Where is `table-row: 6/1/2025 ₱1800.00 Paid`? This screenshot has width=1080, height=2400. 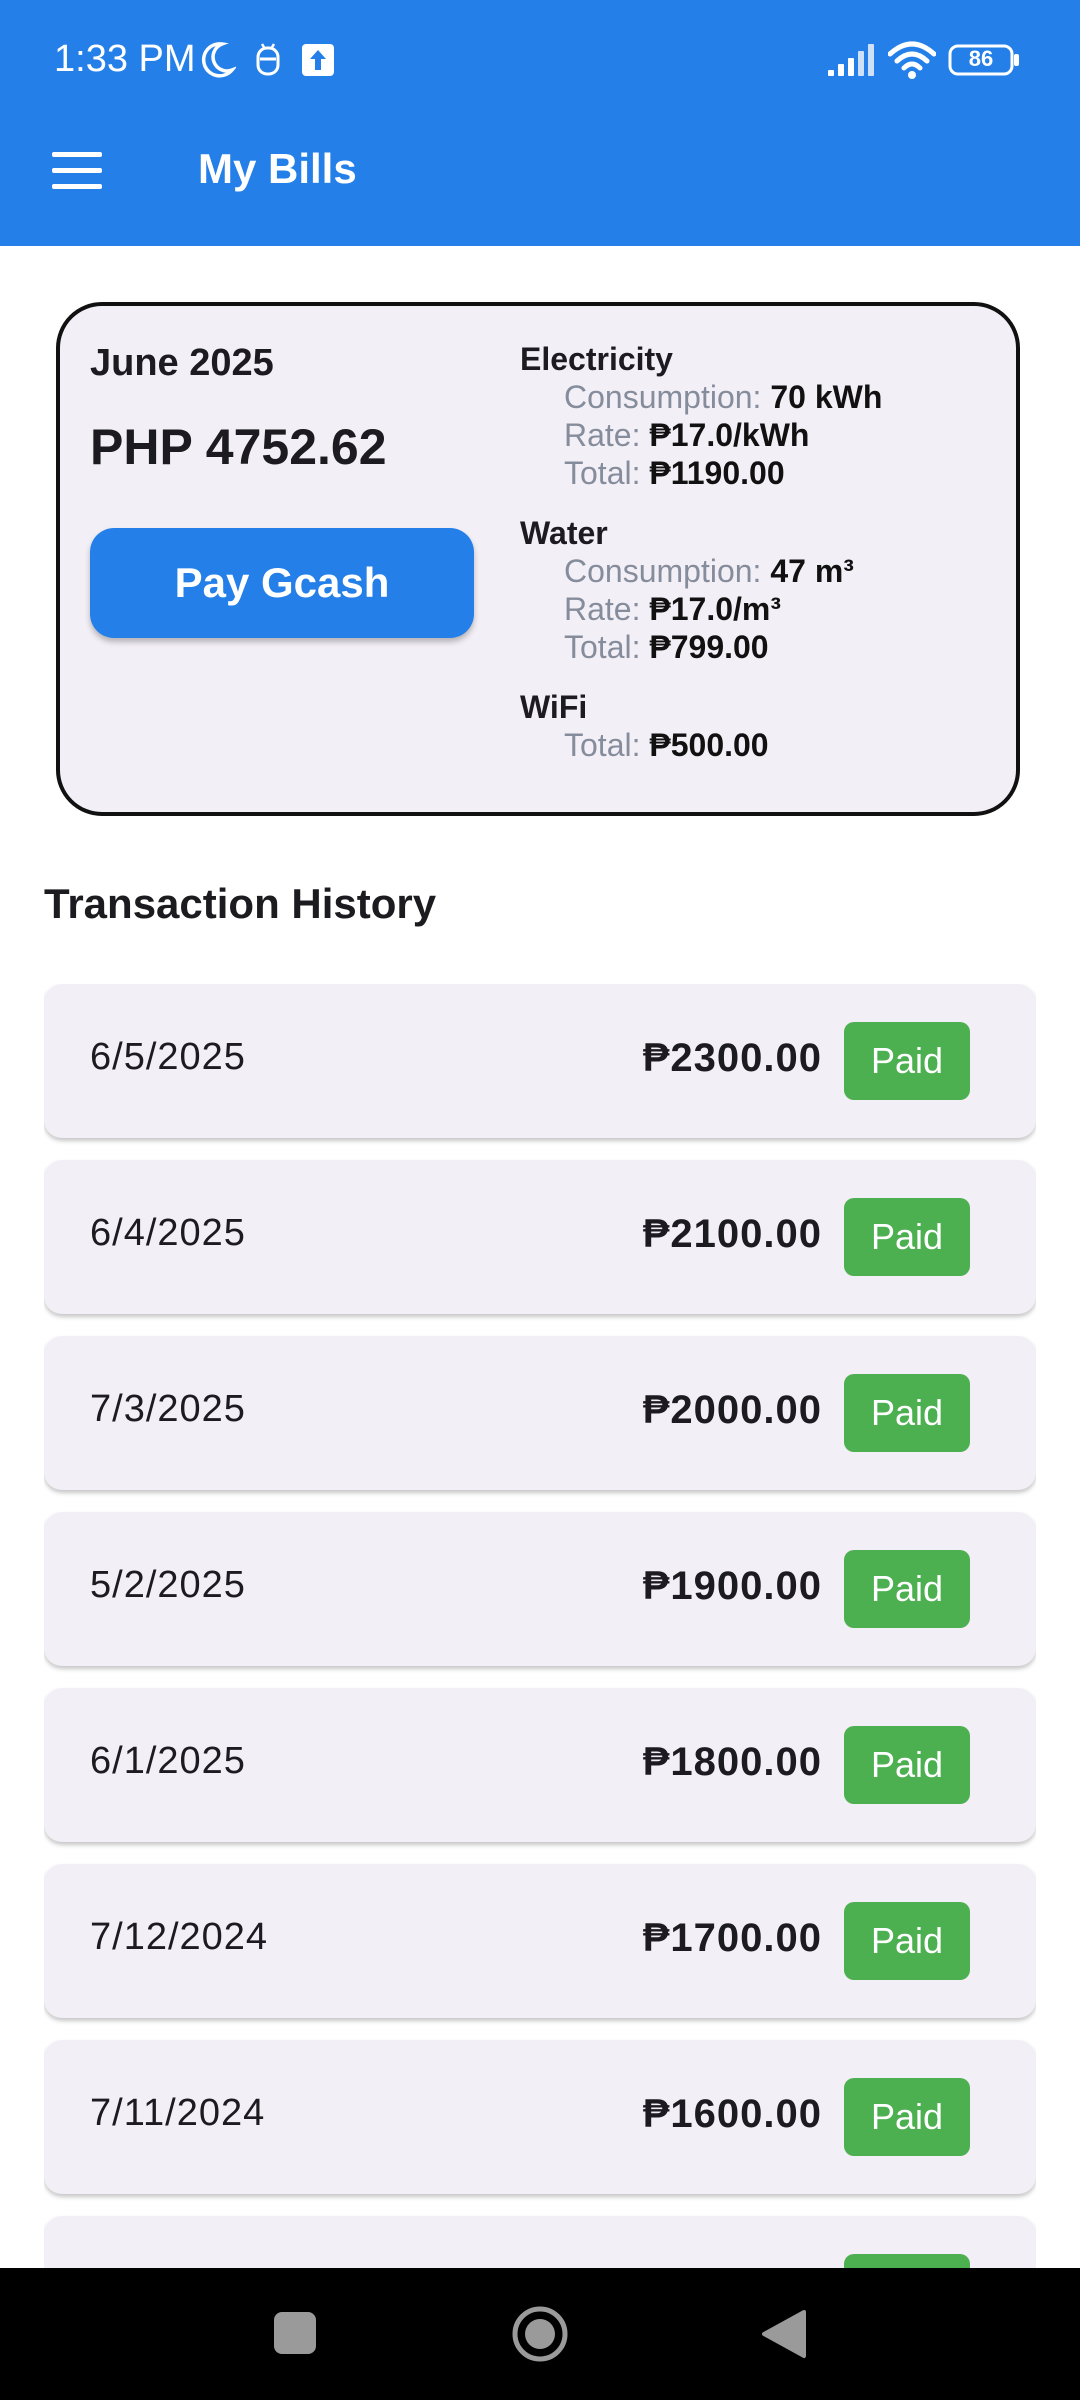
table-row: 6/1/2025 ₱1800.00 Paid is located at coordinates (540, 1765).